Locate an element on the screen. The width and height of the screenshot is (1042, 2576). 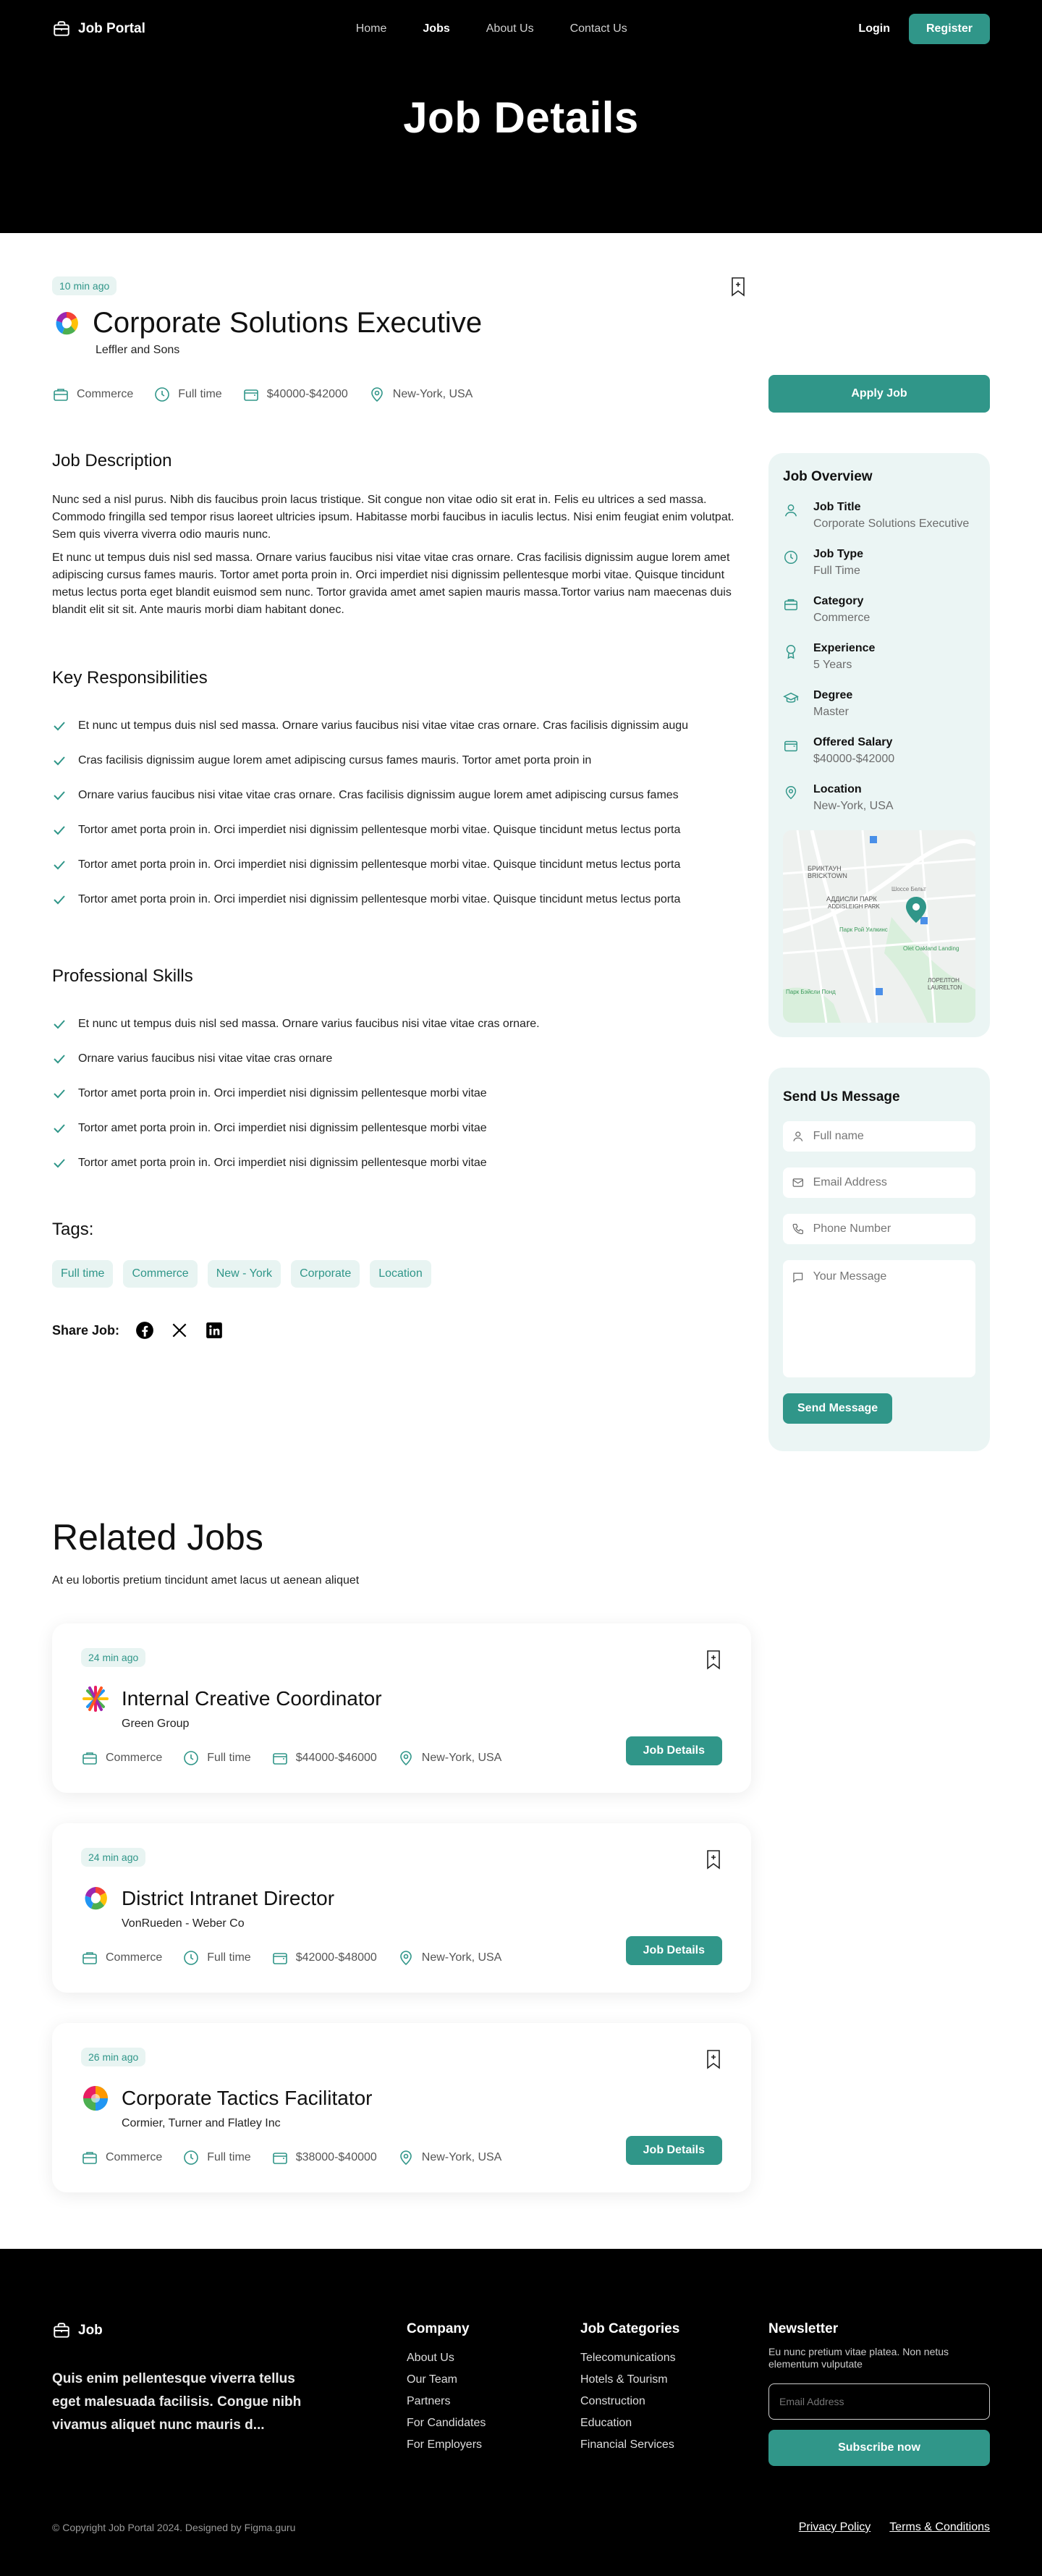
company-name: Green Group is located at coordinates (156, 1724).